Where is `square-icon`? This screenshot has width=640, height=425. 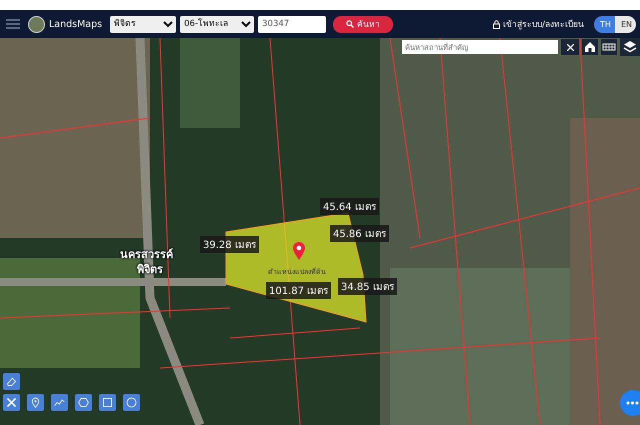
square-icon is located at coordinates (107, 402).